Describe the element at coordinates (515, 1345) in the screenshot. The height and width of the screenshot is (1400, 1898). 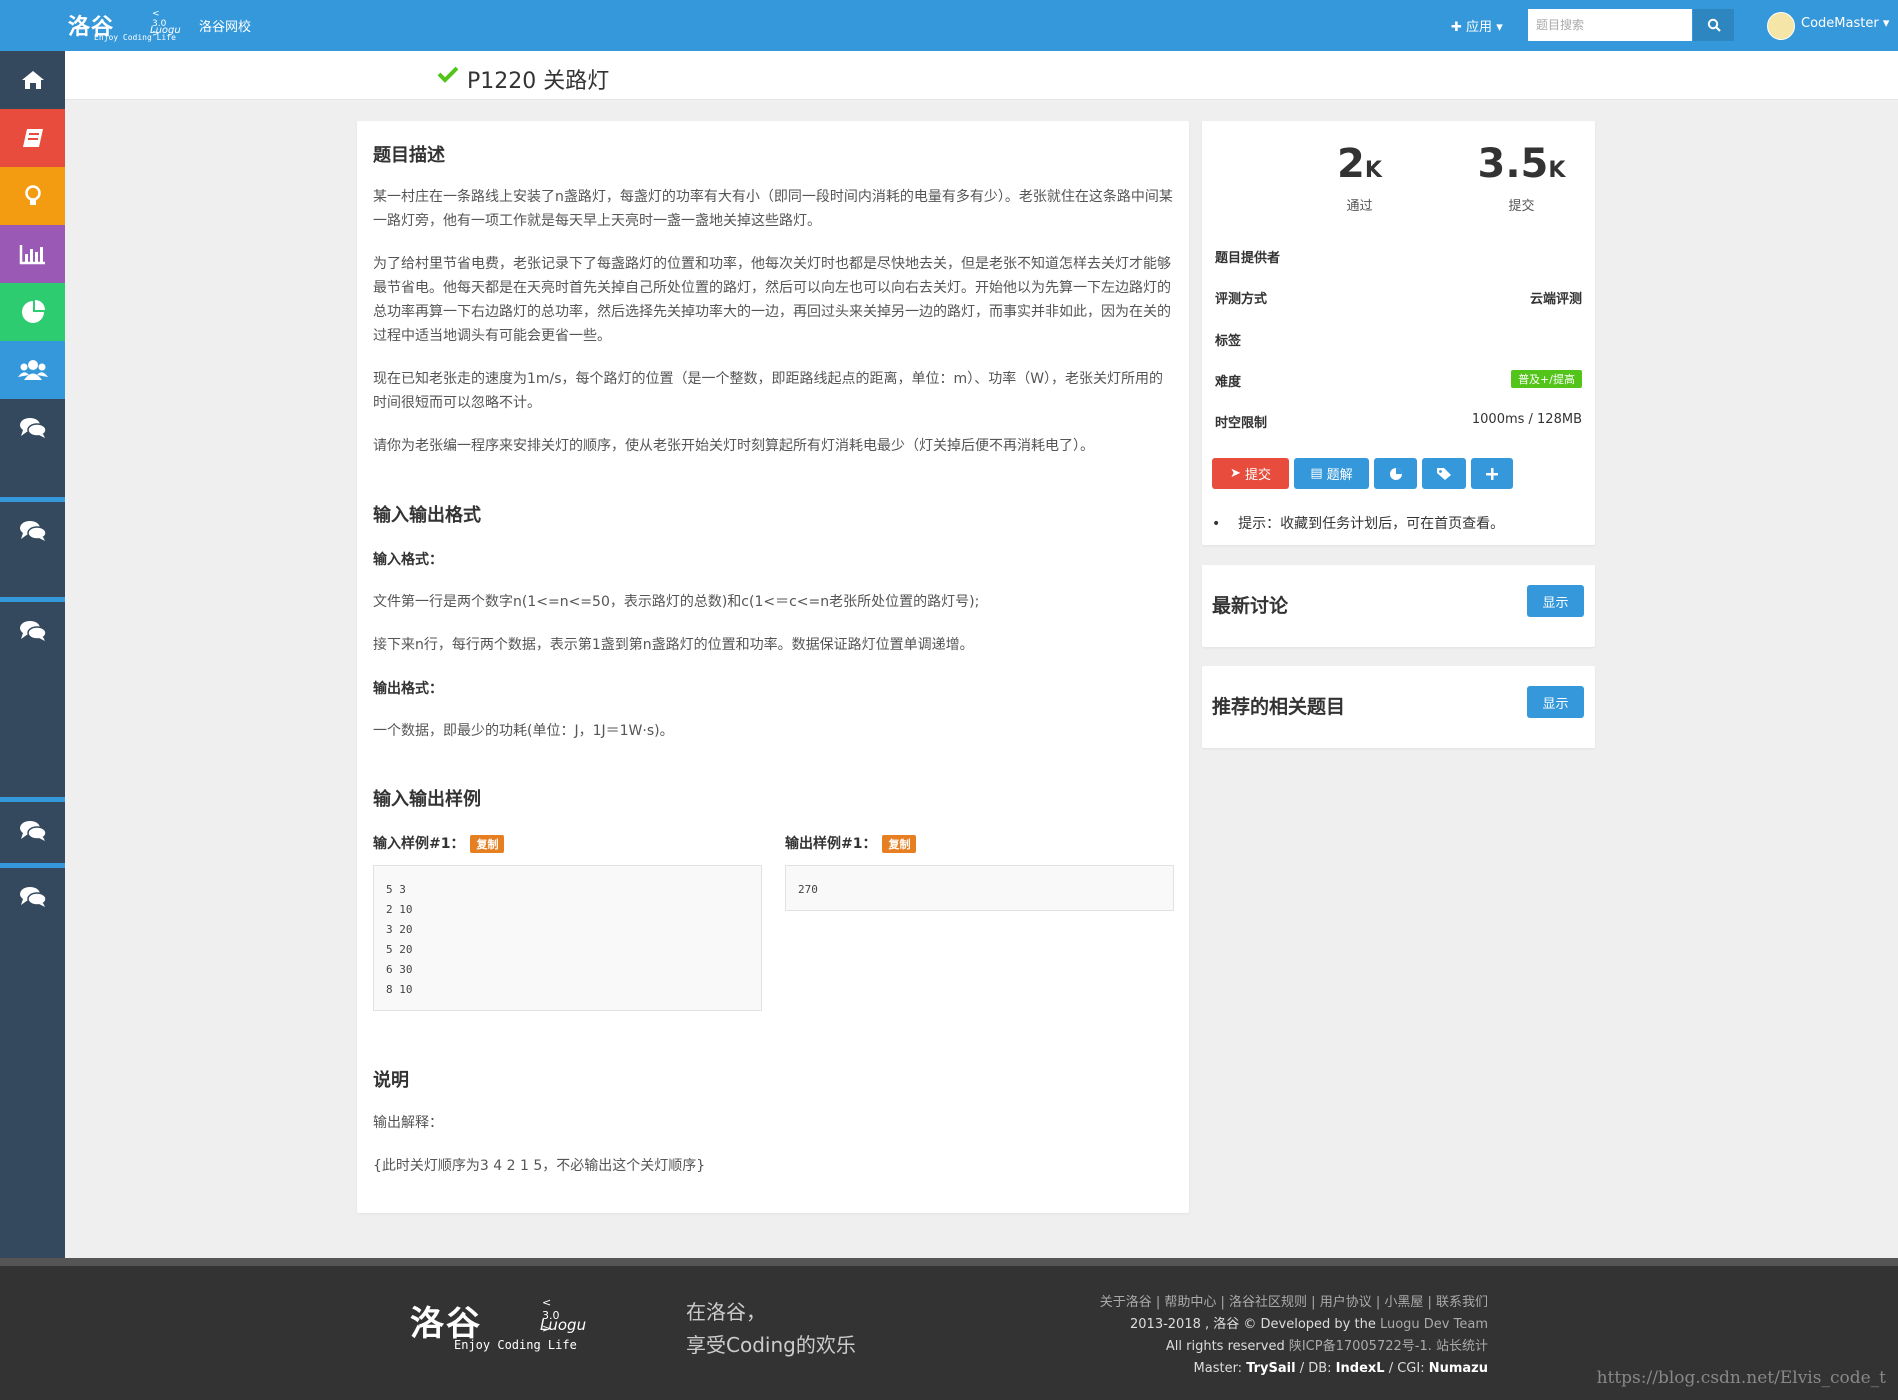
I see `footer-logo-tagline: Enjoy Coding Life` at that location.